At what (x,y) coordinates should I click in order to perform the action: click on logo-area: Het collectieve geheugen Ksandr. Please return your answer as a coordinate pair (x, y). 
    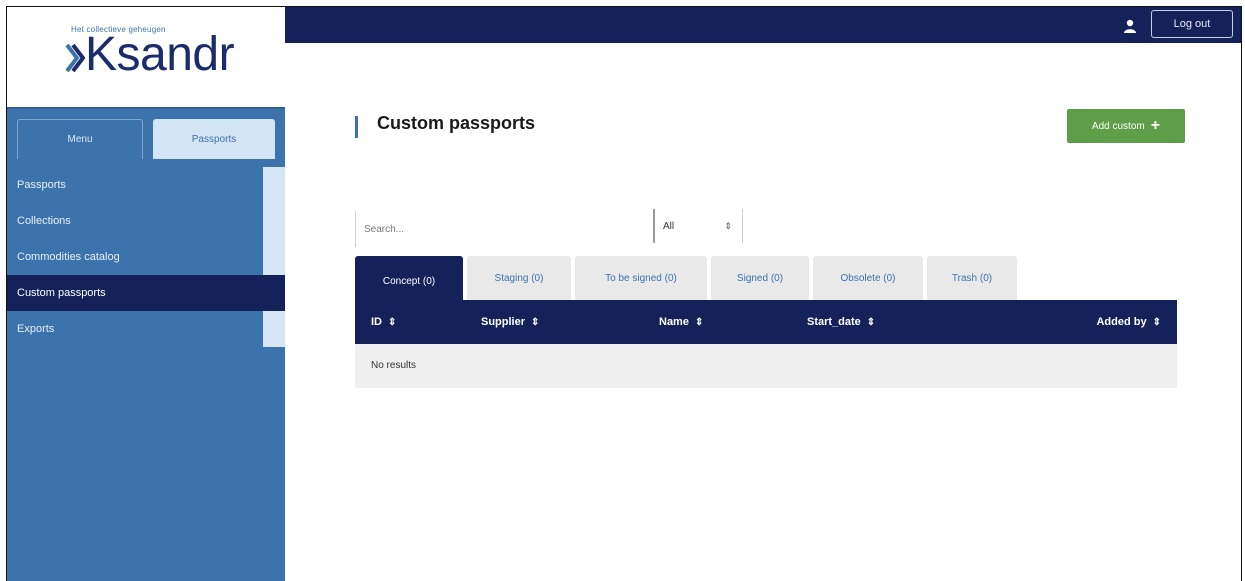
    Looking at the image, I should click on (146, 57).